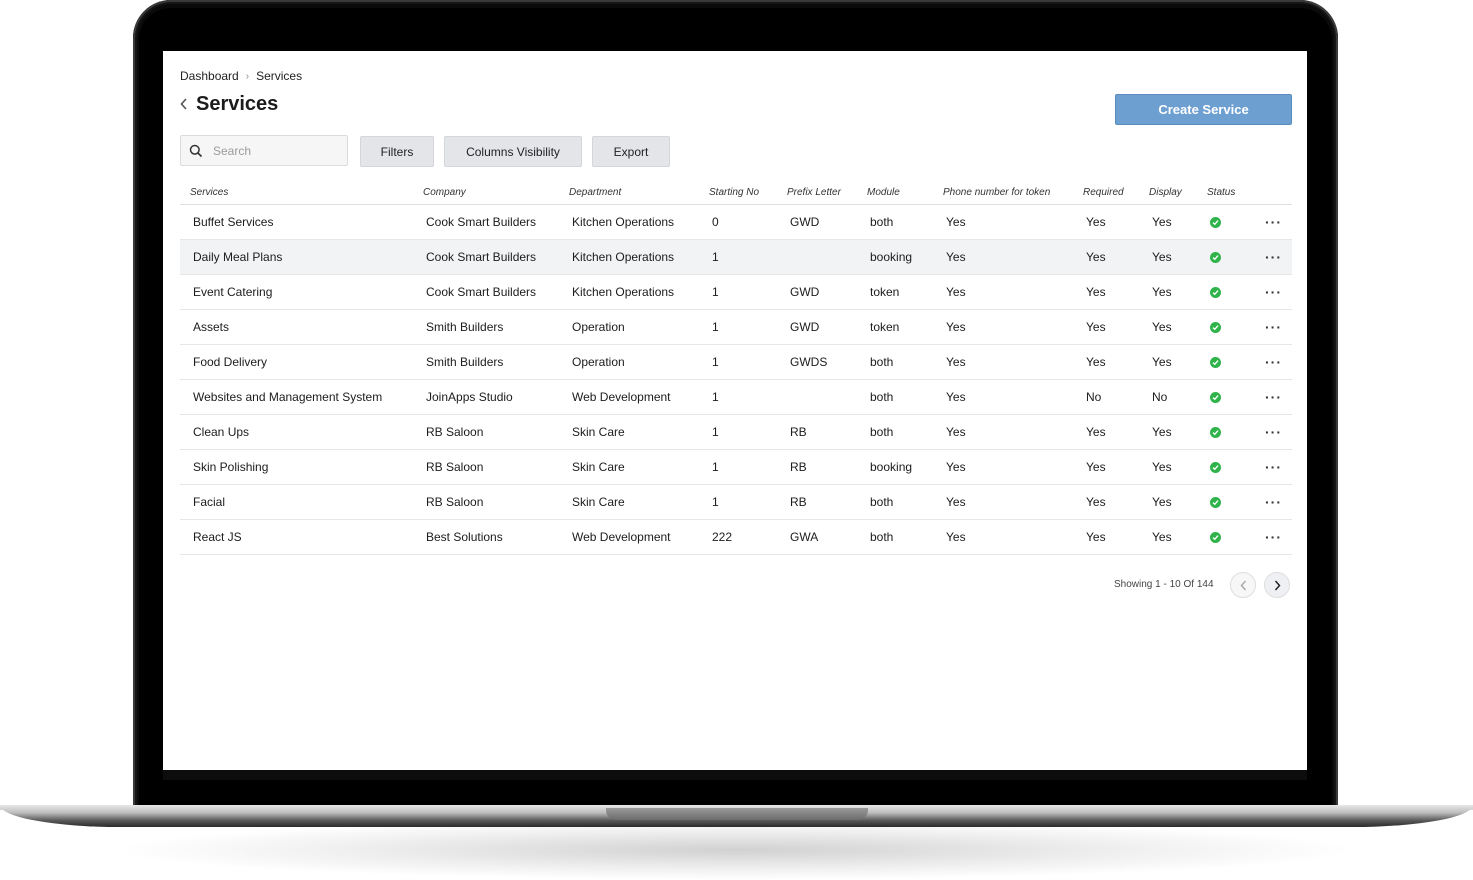 The height and width of the screenshot is (880, 1473). I want to click on column-header: Module, so click(895, 193).